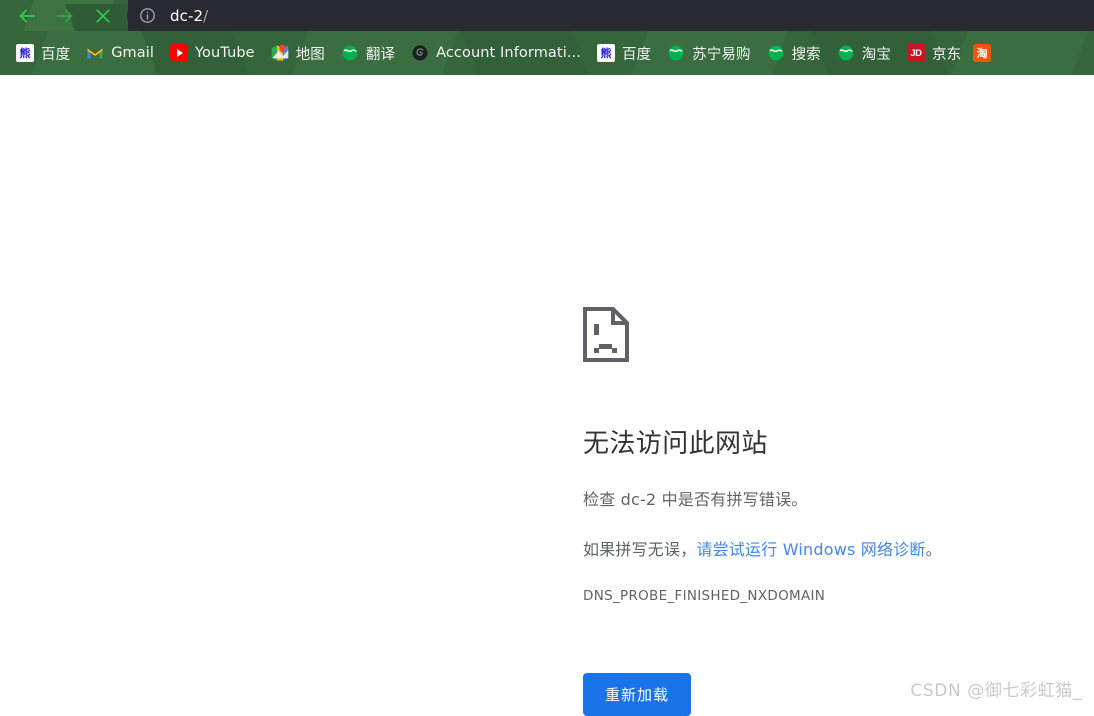 The width and height of the screenshot is (1094, 716). I want to click on address-bar: dc-2/, so click(610, 15).